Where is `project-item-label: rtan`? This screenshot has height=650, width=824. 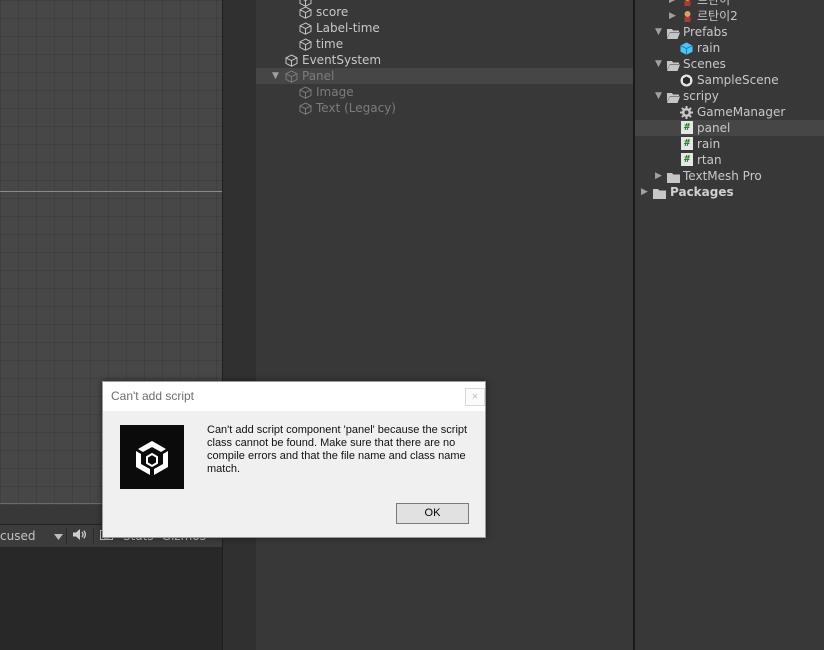
project-item-label: rtan is located at coordinates (709, 160).